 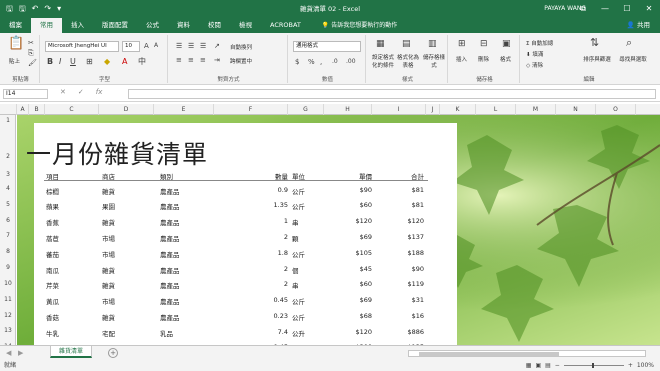 I want to click on cell-price: $60, so click(x=356, y=284).